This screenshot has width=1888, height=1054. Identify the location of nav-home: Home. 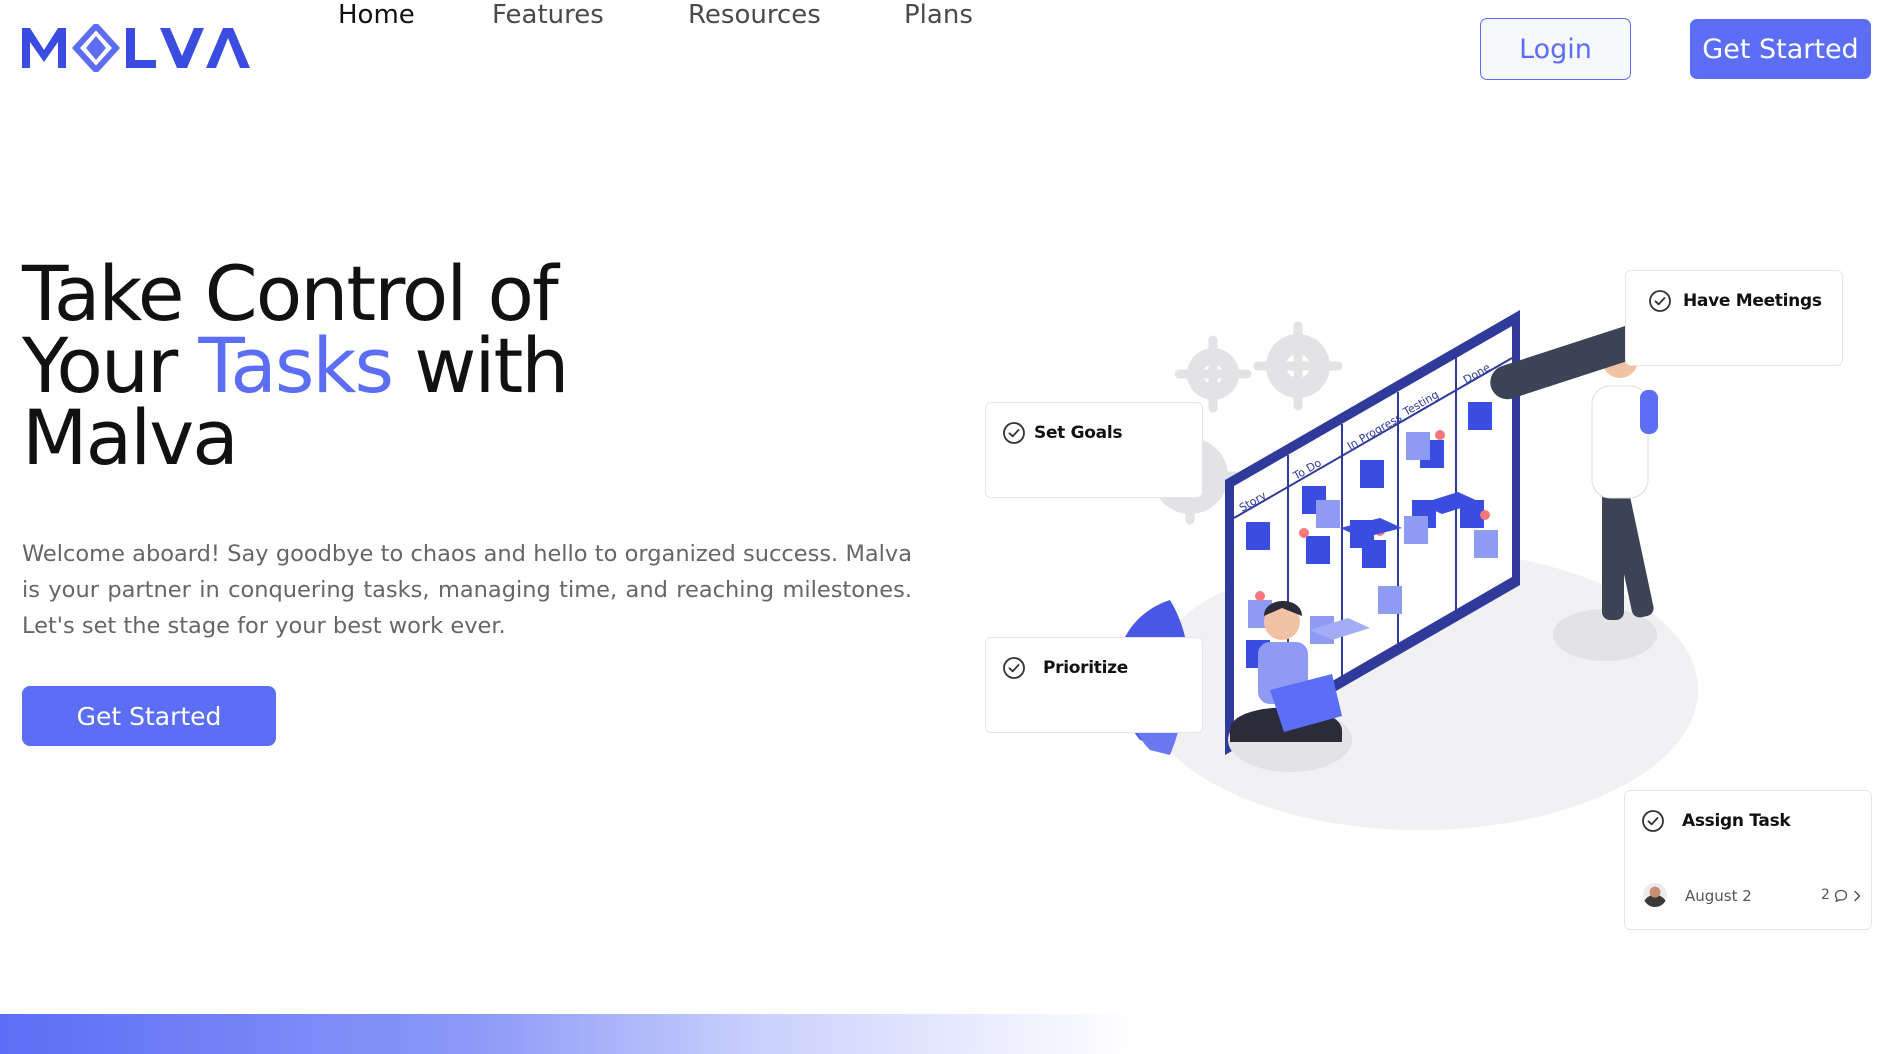
(376, 16).